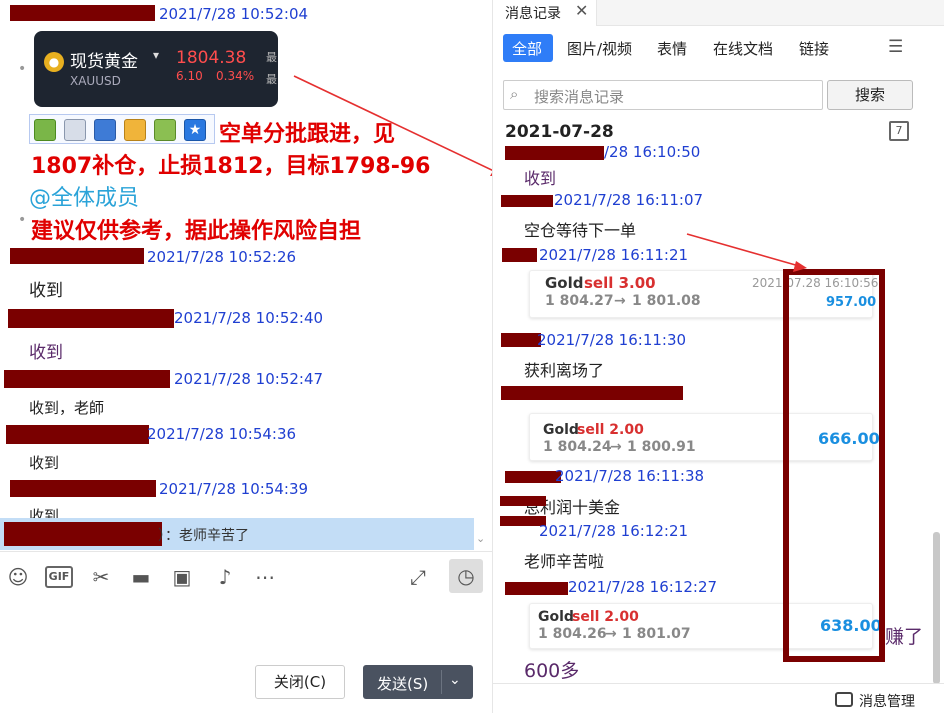  Describe the element at coordinates (418, 577) in the screenshot. I see `expand-icon: ⤢` at that location.